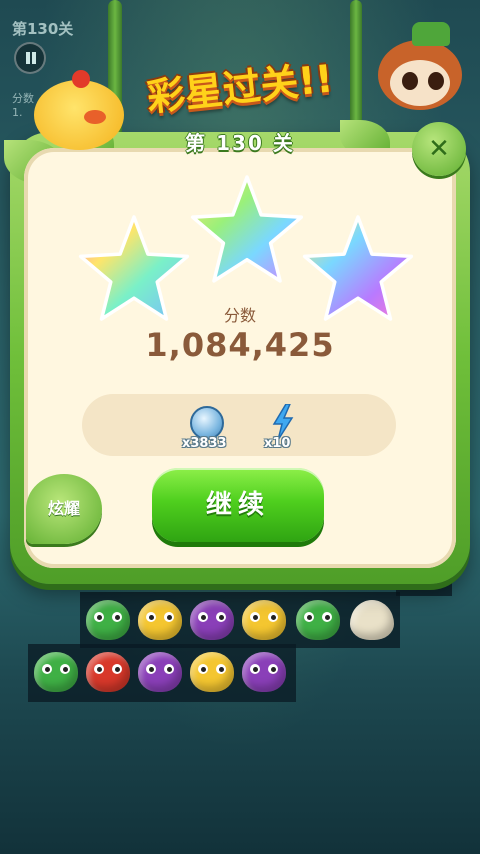 The width and height of the screenshot is (480, 854). What do you see at coordinates (64, 509) in the screenshot?
I see `show-off-button: 炫耀` at bounding box center [64, 509].